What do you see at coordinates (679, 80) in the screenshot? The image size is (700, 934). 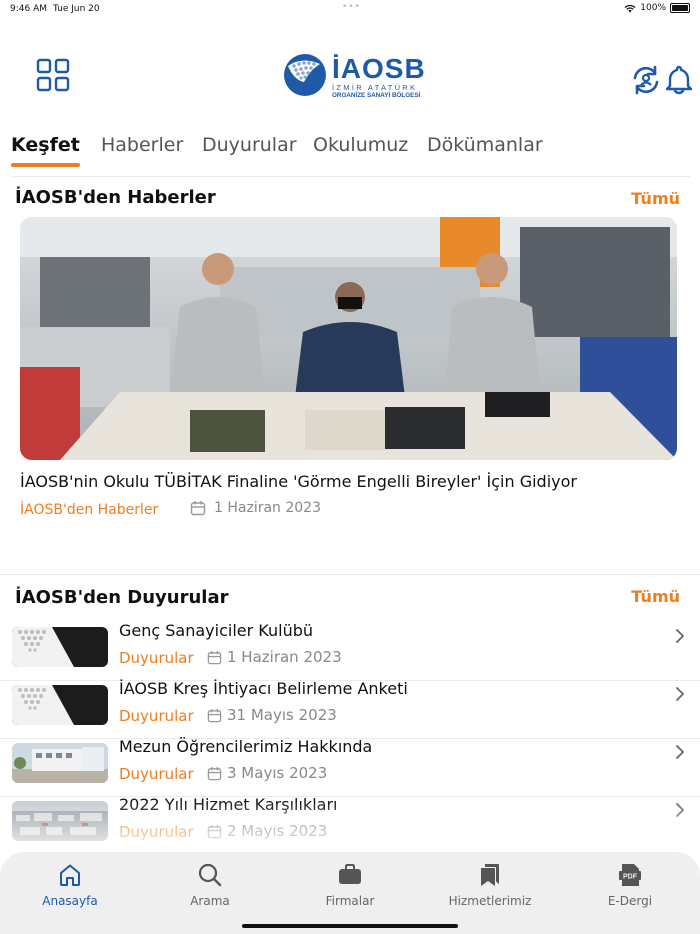 I see `bell-icon` at bounding box center [679, 80].